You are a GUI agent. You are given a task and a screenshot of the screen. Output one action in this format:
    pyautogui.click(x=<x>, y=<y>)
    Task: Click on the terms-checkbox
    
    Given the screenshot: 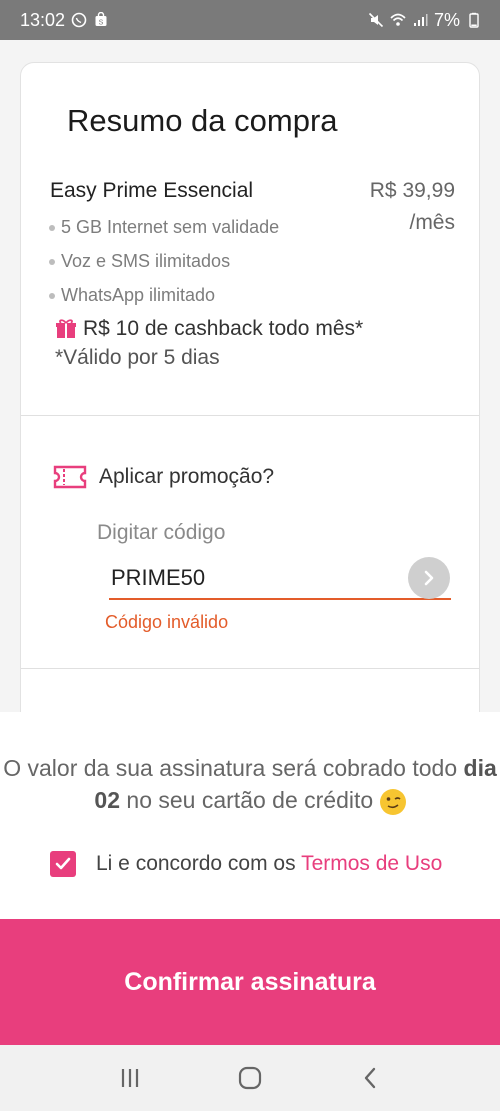 What is the action you would take?
    pyautogui.click(x=63, y=864)
    